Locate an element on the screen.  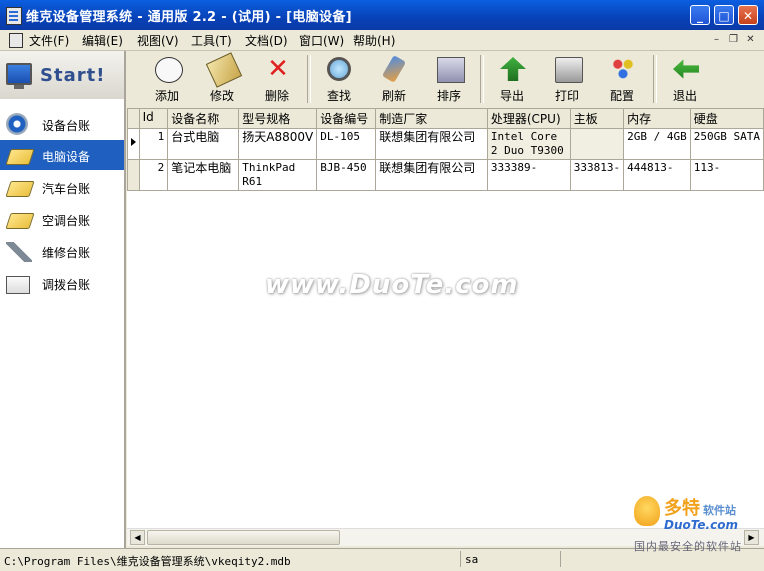
status-database-path: C:\Program Files\维克设备管理系统\vkeqity2.mdb is located at coordinates (147, 561).